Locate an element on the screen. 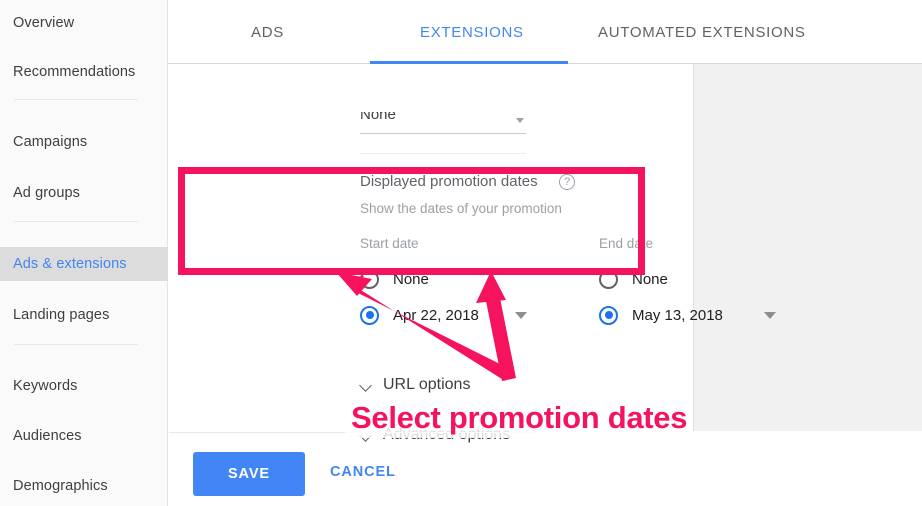 The width and height of the screenshot is (922, 506). tab-automated-extensions: AUTOMATED EXTENSIONS is located at coordinates (702, 36).